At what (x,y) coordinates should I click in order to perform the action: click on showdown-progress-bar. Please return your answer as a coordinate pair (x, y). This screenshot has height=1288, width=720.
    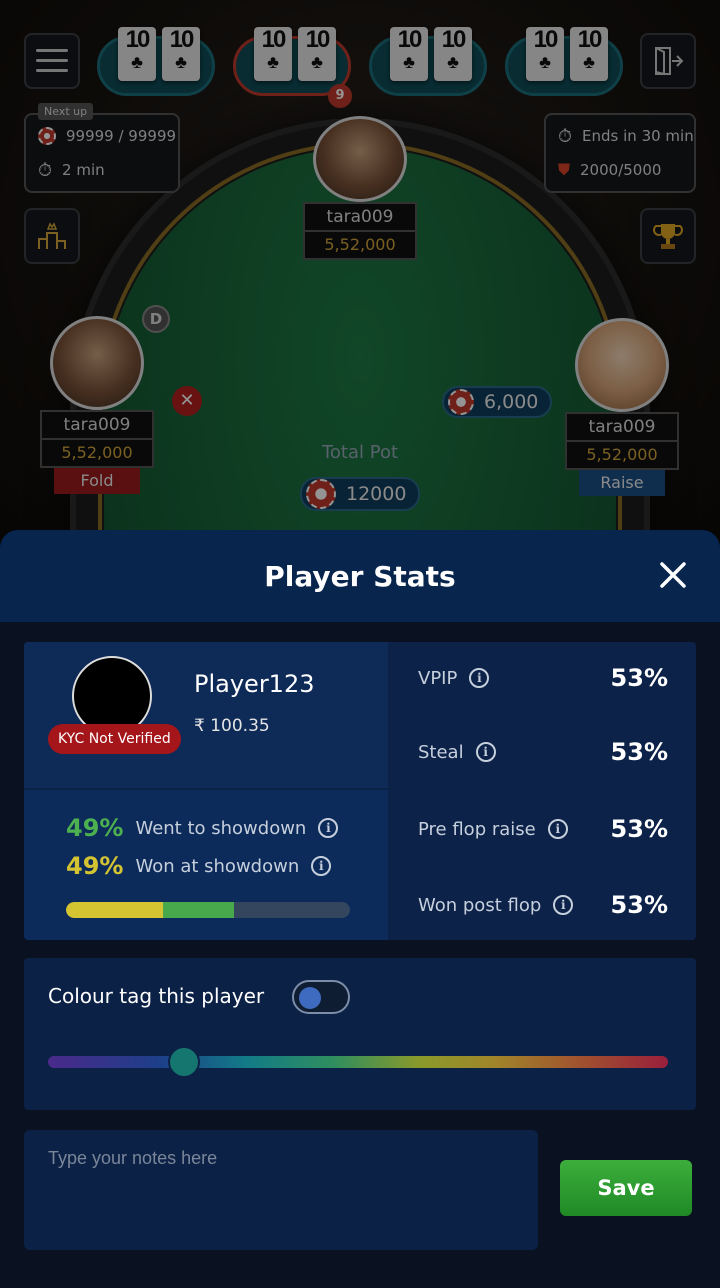
    Looking at the image, I should click on (208, 910).